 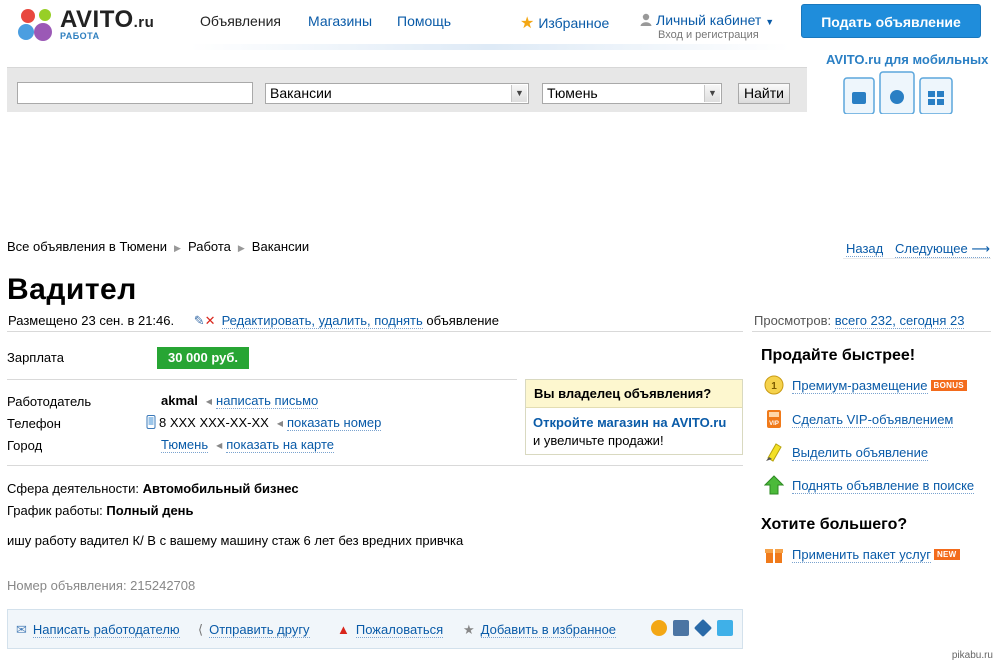 What do you see at coordinates (703, 628) in the screenshot?
I see `livejournal-icon` at bounding box center [703, 628].